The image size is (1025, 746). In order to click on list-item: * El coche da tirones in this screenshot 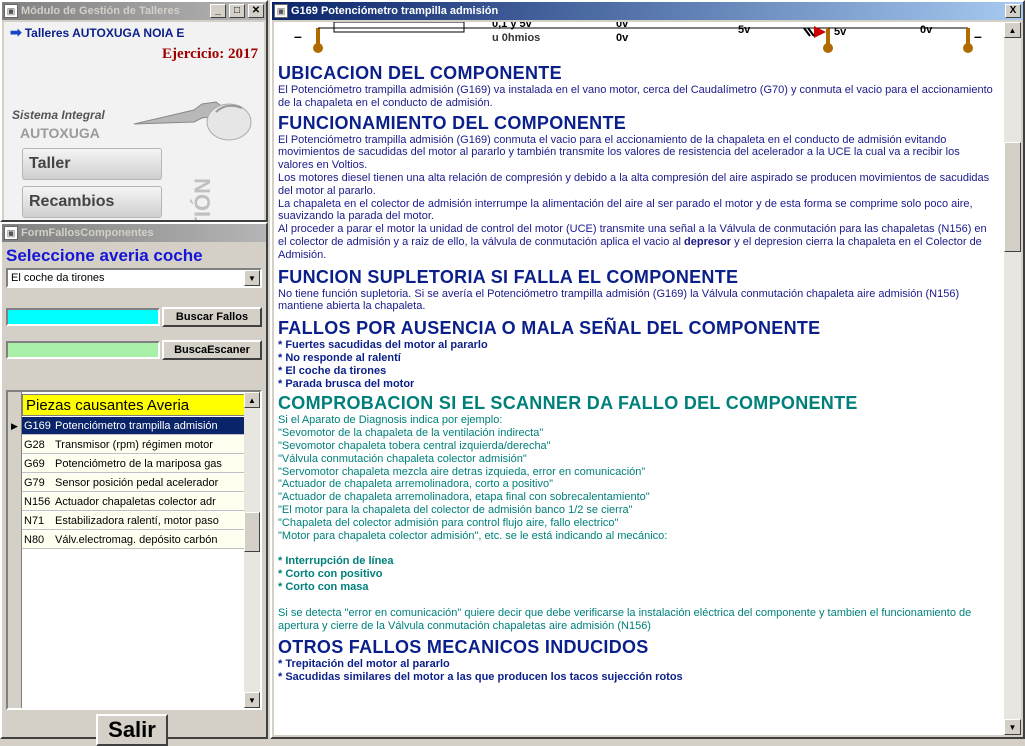, I will do `click(332, 370)`.